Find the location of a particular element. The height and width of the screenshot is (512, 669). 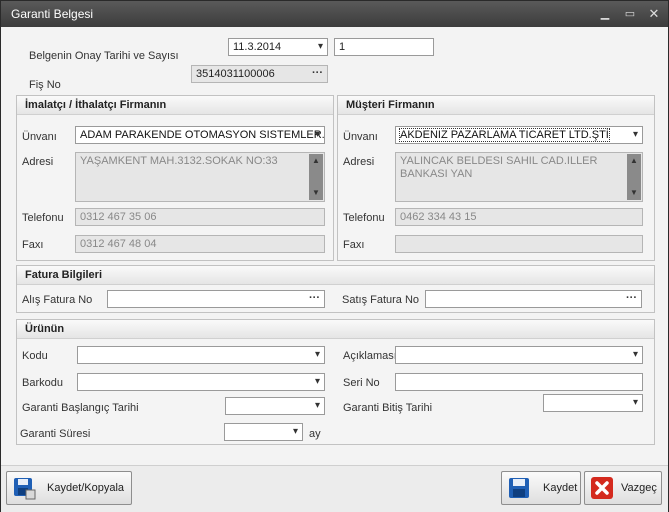

aciklama-label: Açıklaması is located at coordinates (370, 356).